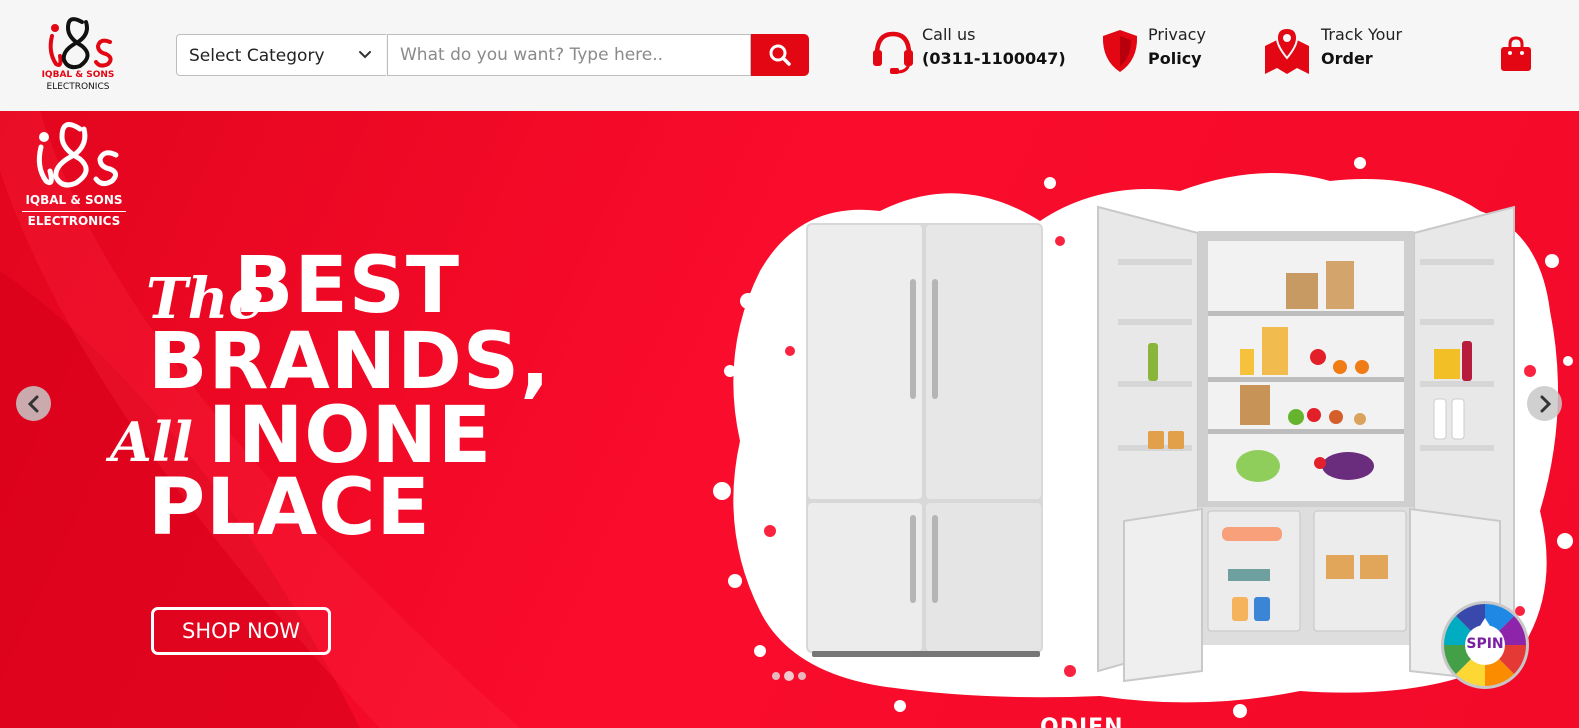 The height and width of the screenshot is (728, 1579). Describe the element at coordinates (1362, 34) in the screenshot. I see `track-label: Track Your` at that location.